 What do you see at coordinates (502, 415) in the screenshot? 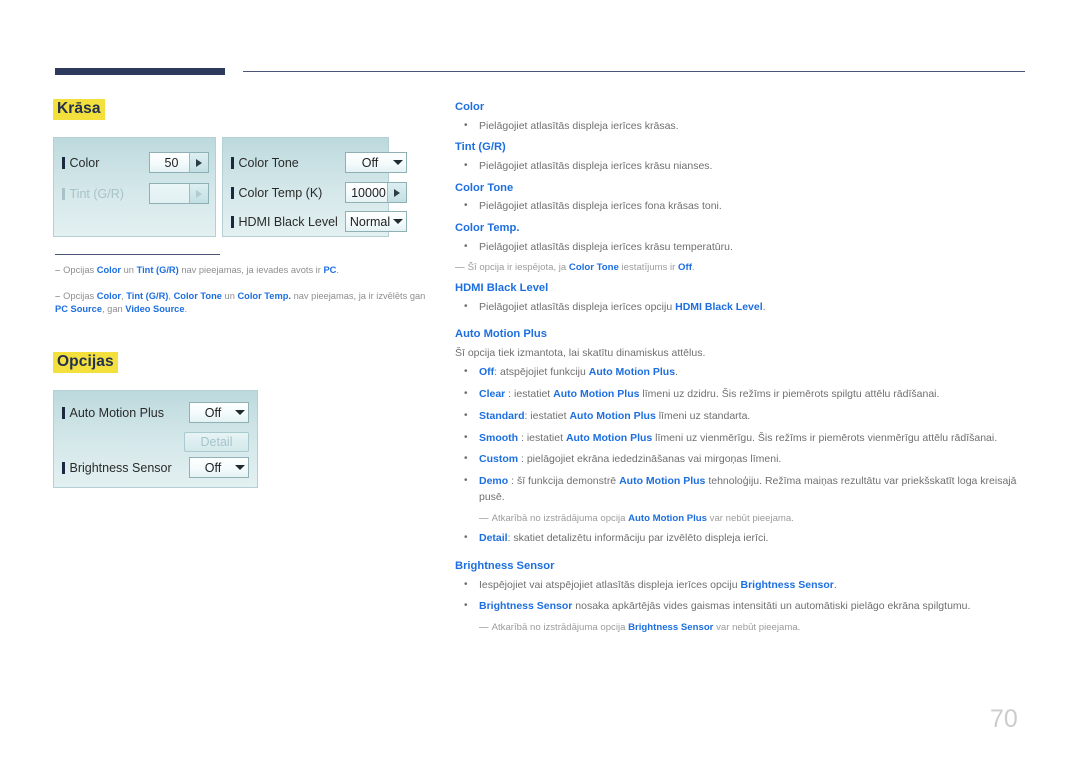
I see `emphasis-term: Standard` at bounding box center [502, 415].